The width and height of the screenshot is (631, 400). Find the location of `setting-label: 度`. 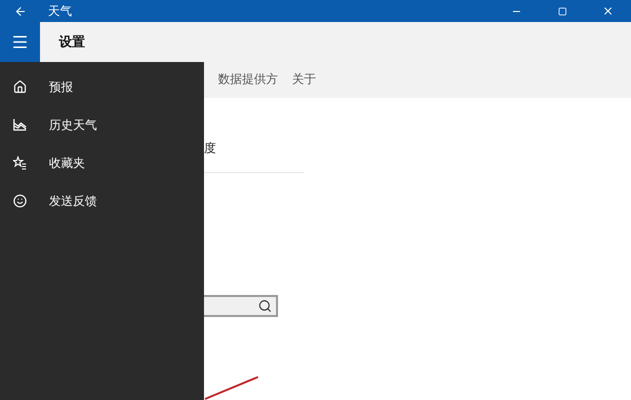

setting-label: 度 is located at coordinates (210, 148).